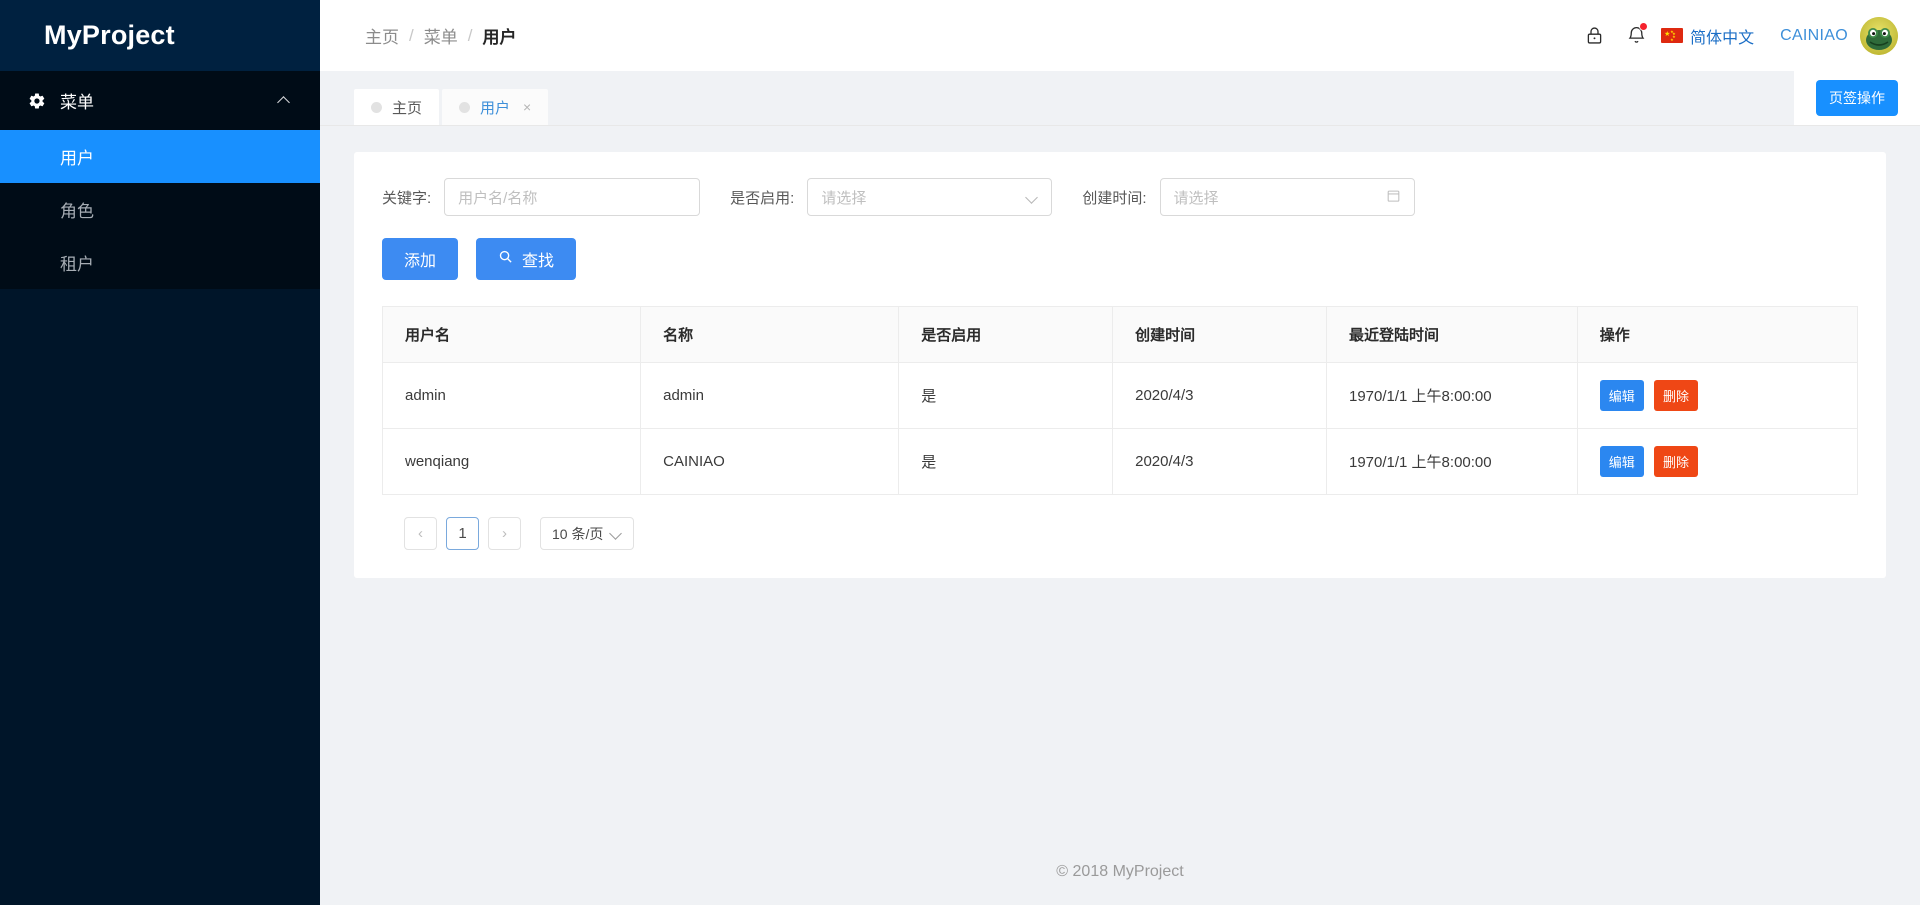 This screenshot has width=1920, height=905. What do you see at coordinates (77, 211) in the screenshot?
I see `sidebar-item-label: 角色` at bounding box center [77, 211].